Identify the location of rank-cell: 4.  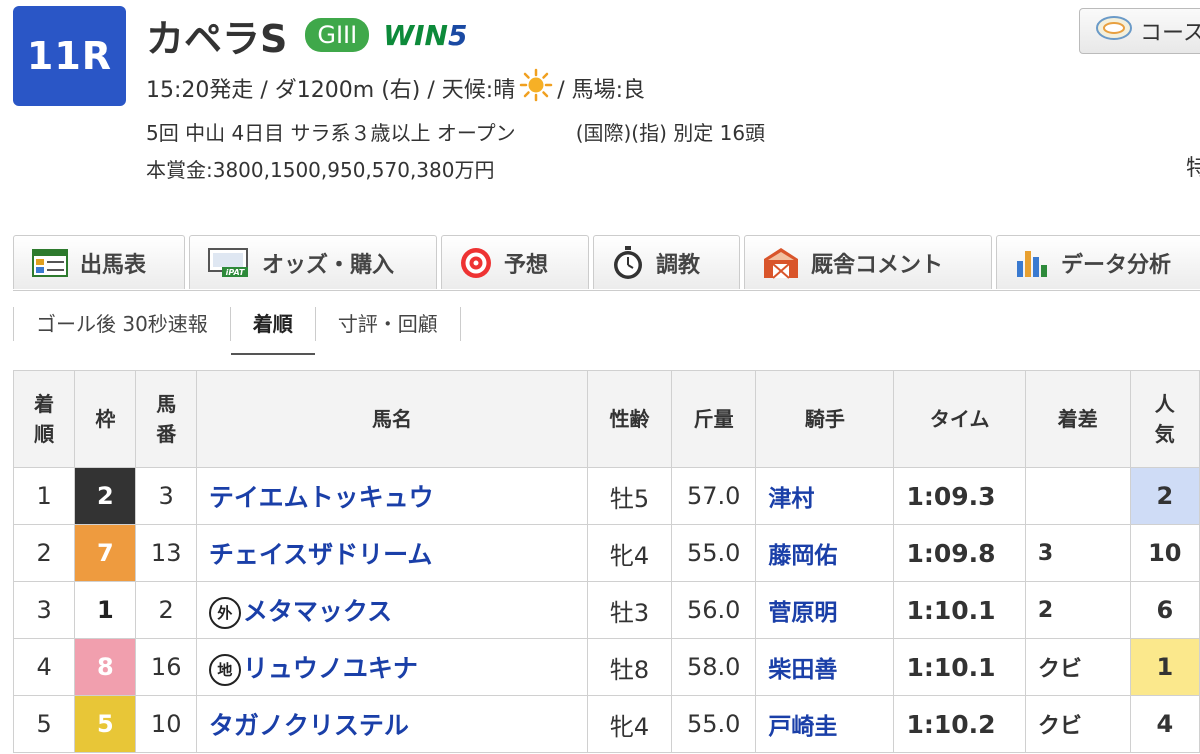
(44, 667).